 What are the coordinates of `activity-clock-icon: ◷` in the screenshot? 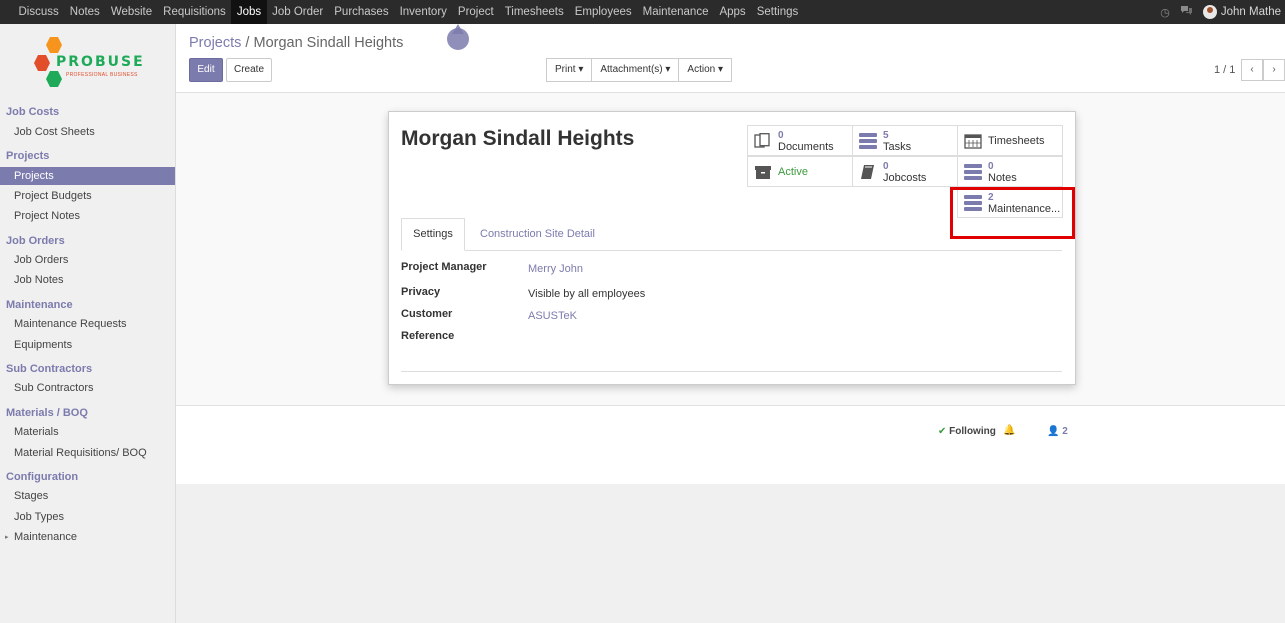 It's located at (1165, 12).